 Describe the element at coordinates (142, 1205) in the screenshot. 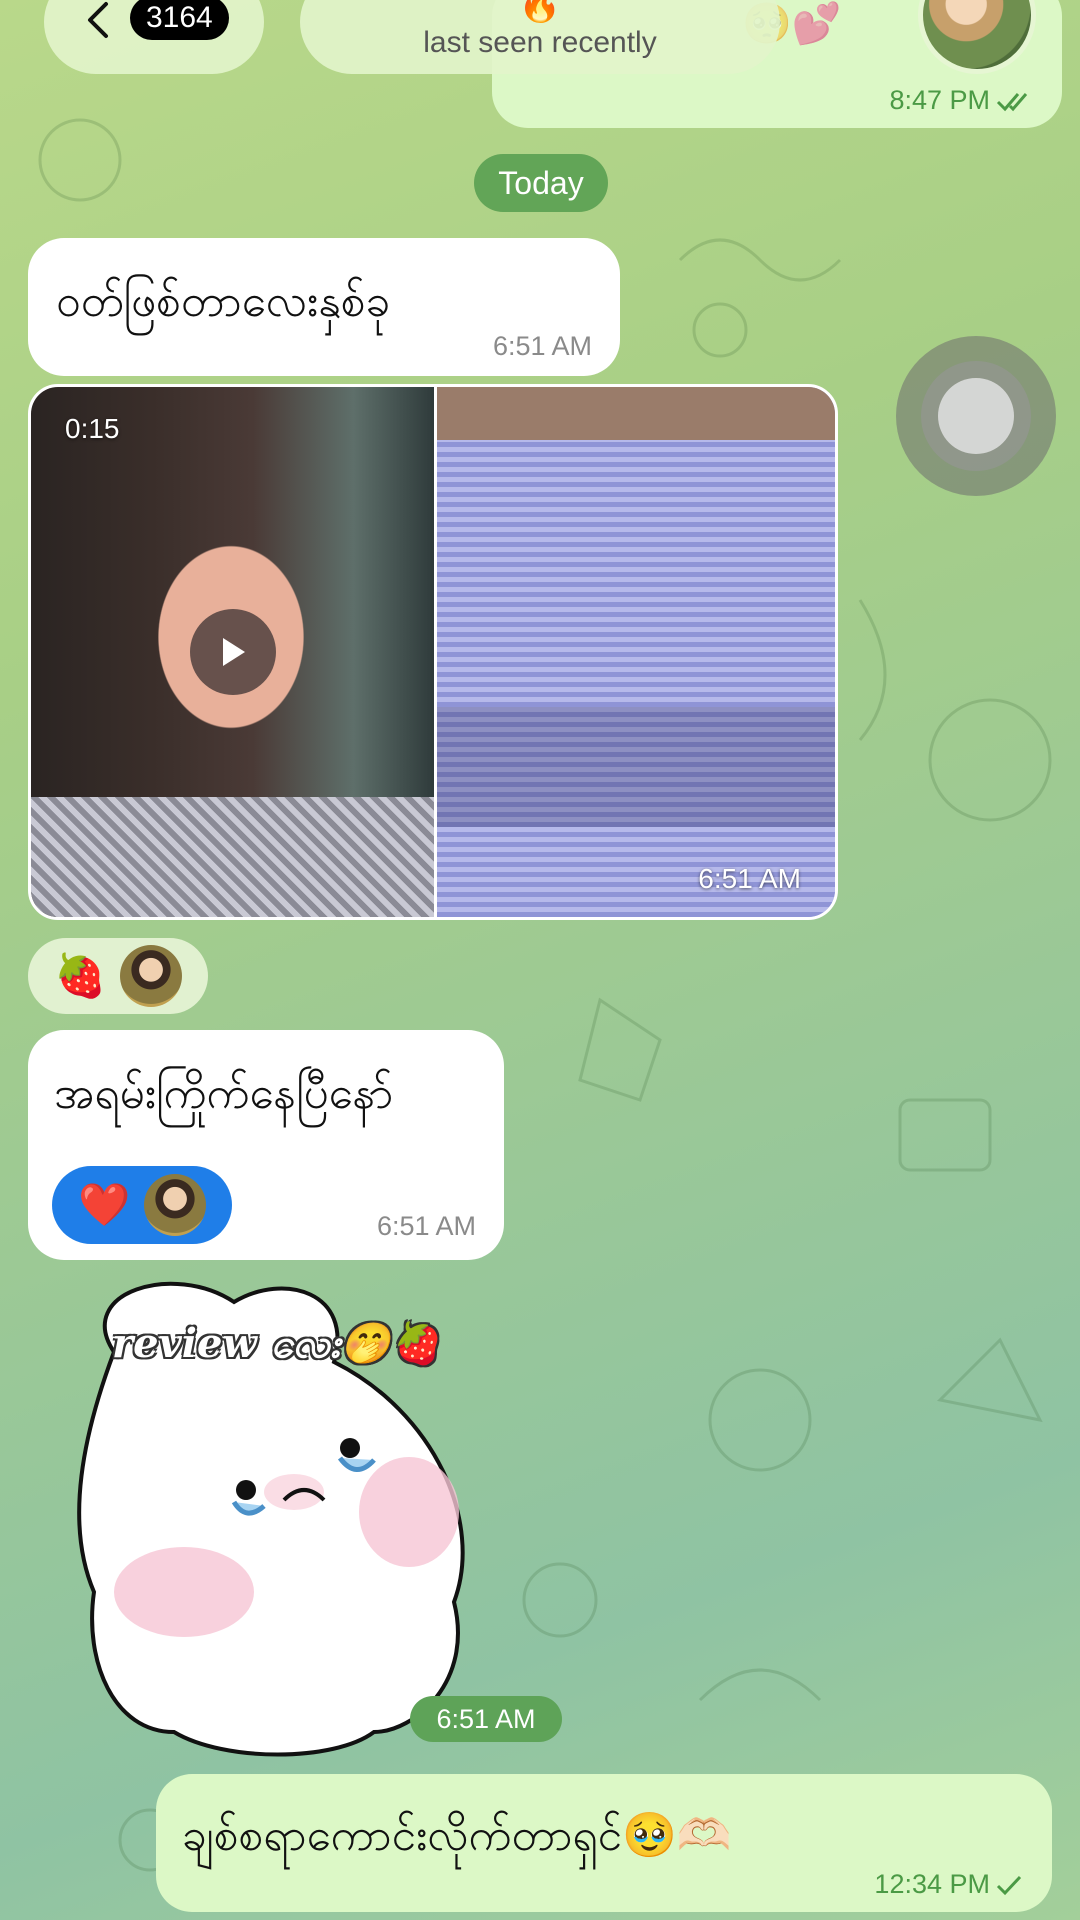

I see `reaction-heart: ❤️` at that location.